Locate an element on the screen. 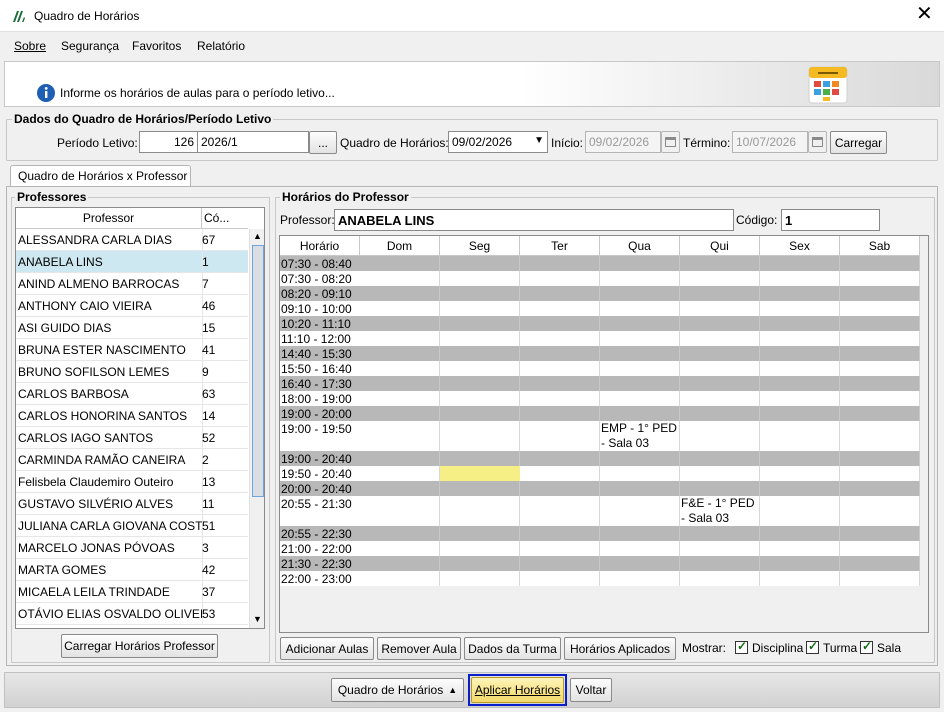 This screenshot has height=712, width=944. selected-cell is located at coordinates (480, 473).